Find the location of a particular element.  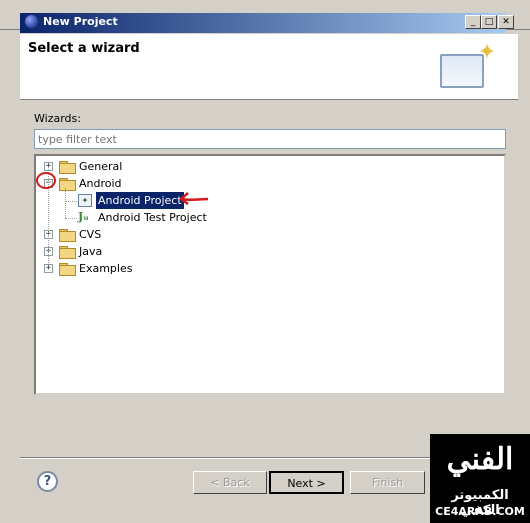

eclipse-icon is located at coordinates (31, 21).